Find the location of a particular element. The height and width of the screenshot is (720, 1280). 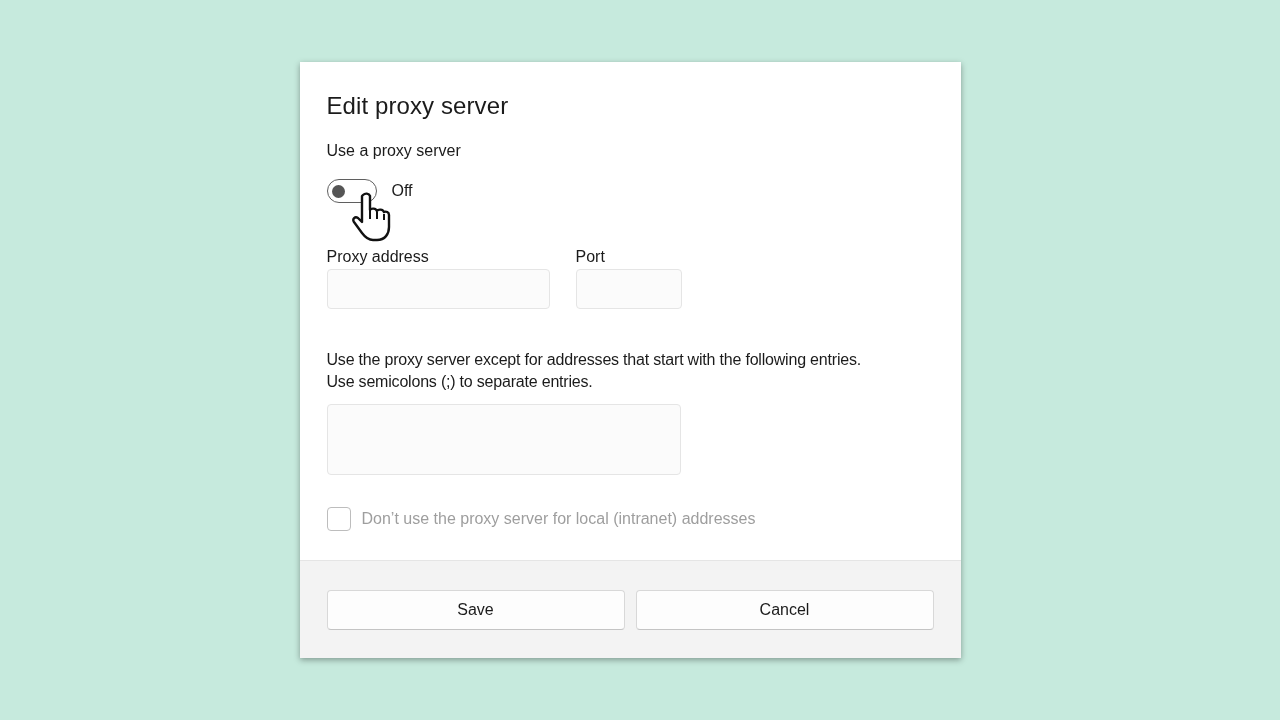

exceptions-field is located at coordinates (503, 439).